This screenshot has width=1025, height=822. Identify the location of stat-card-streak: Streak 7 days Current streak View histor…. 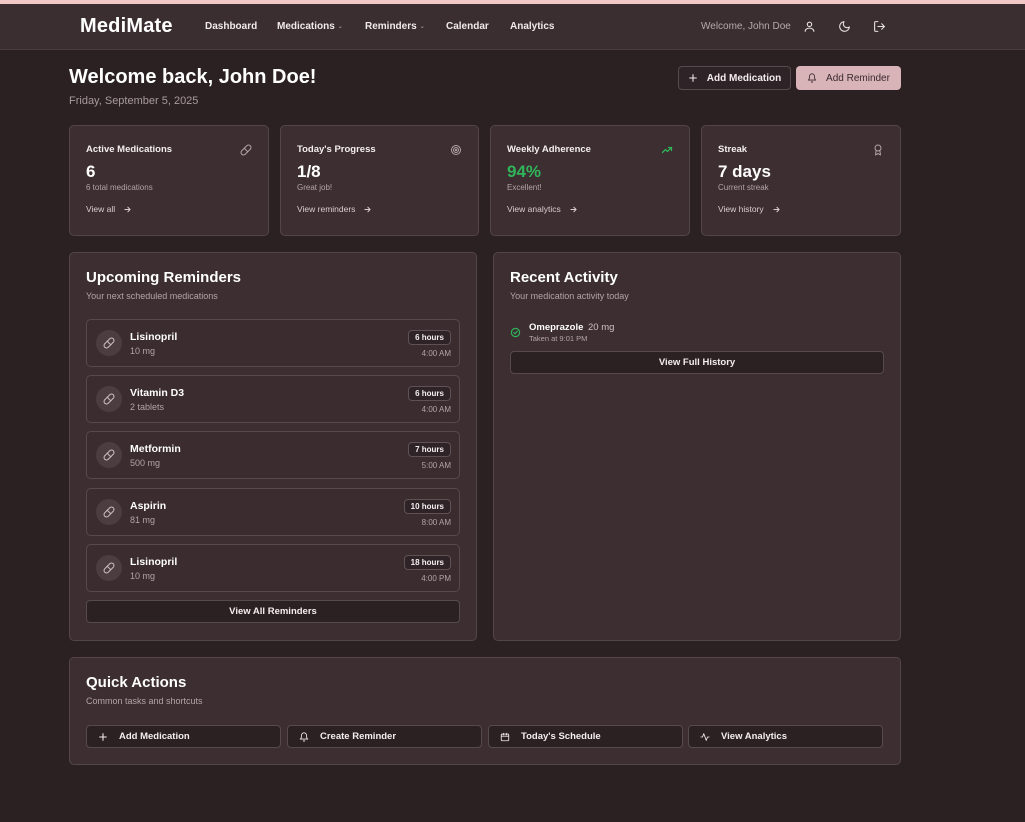
(801, 180).